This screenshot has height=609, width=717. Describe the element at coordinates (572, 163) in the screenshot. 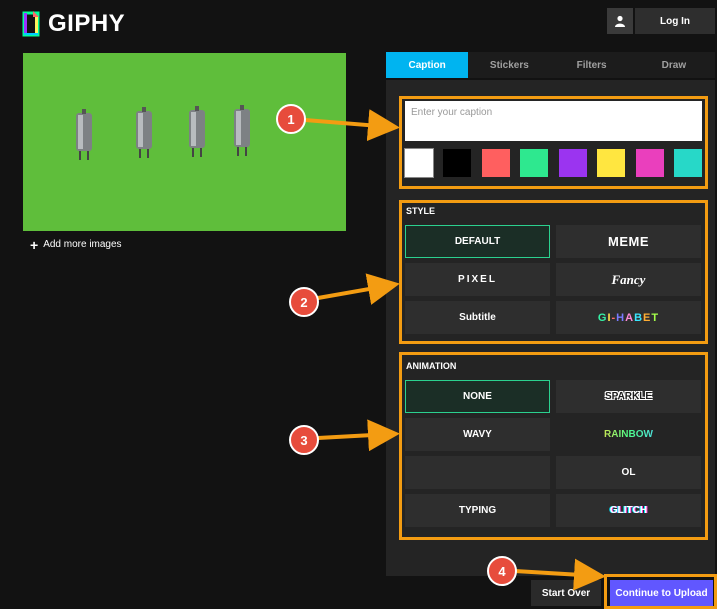

I see `color-swatch-purple` at that location.